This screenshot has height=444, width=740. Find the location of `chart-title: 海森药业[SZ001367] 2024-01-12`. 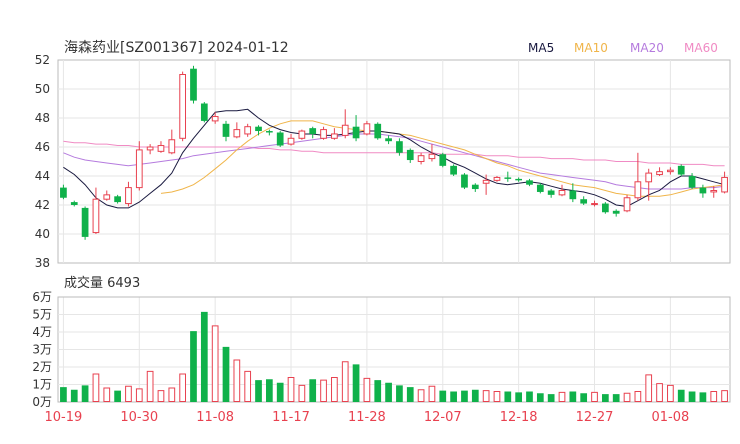

chart-title: 海森药业[SZ001367] 2024-01-12 is located at coordinates (176, 48).